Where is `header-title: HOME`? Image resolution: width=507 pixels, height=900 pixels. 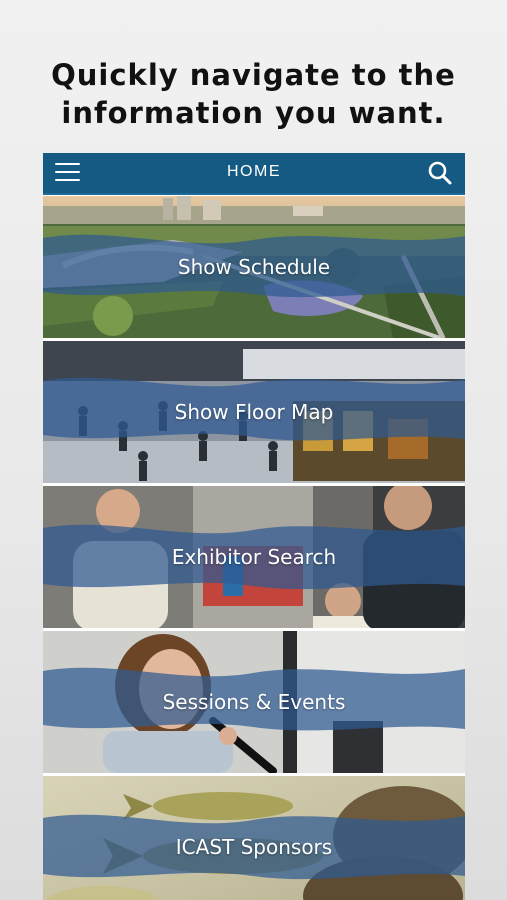 header-title: HOME is located at coordinates (254, 171).